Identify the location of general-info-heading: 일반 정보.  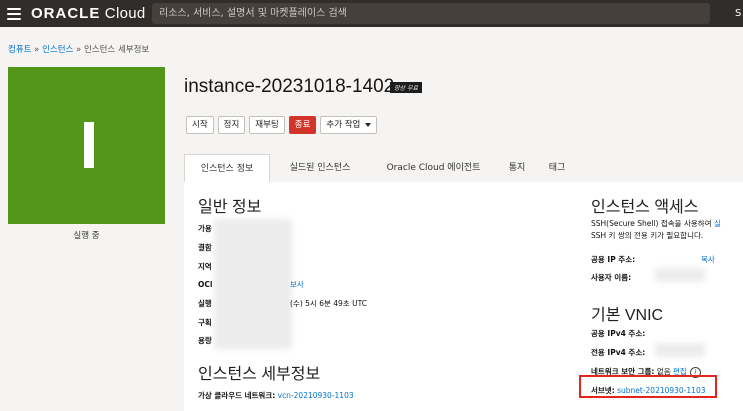
(230, 207).